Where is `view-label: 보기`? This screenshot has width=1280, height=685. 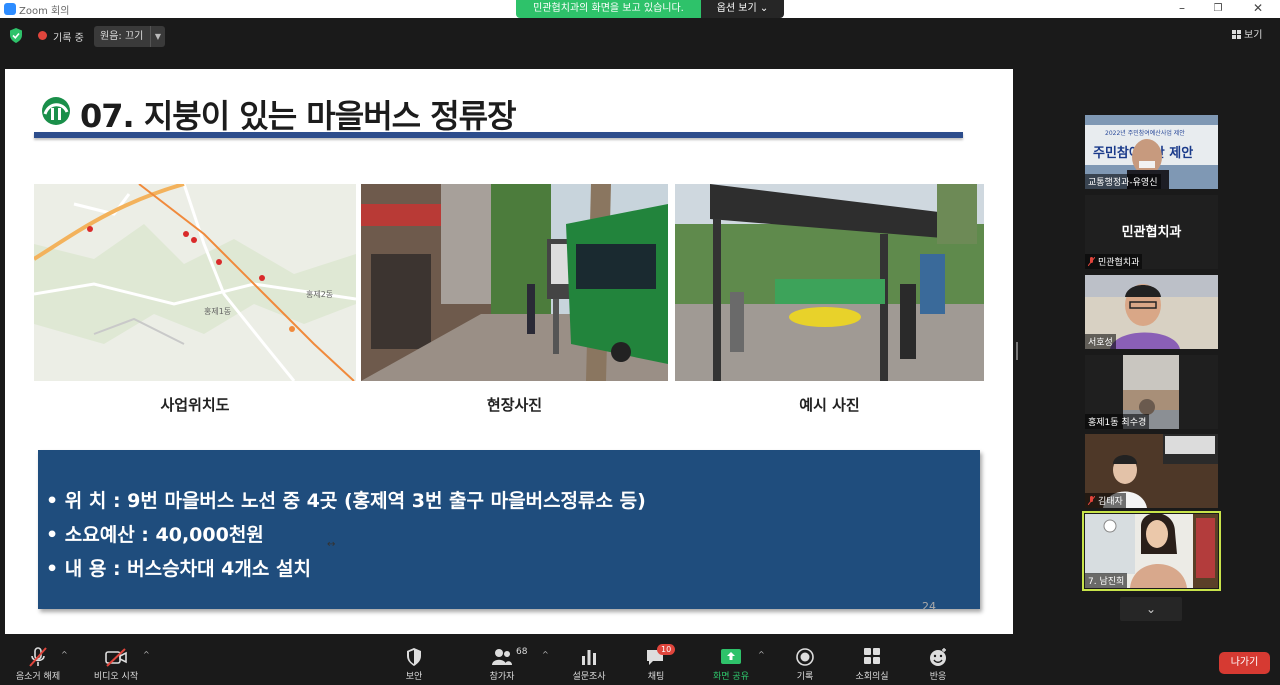
view-label: 보기 is located at coordinates (1253, 35).